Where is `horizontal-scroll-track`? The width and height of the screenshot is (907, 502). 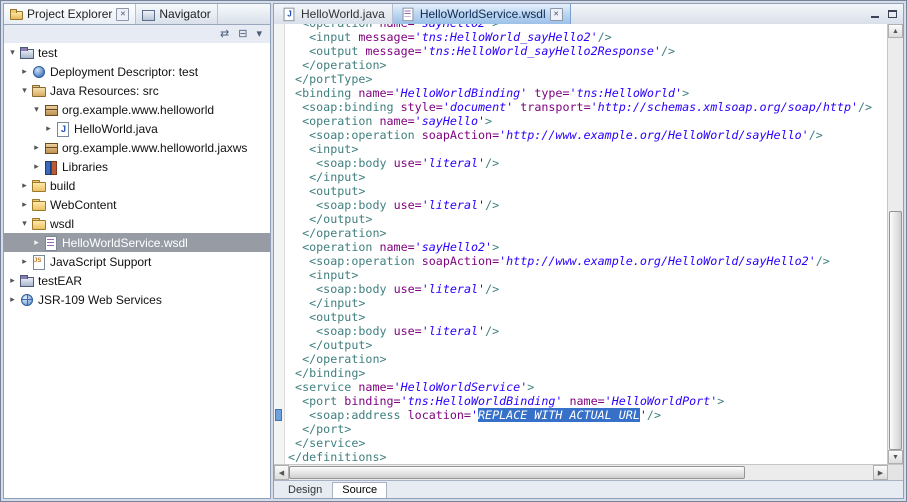 horizontal-scroll-track is located at coordinates (581, 472).